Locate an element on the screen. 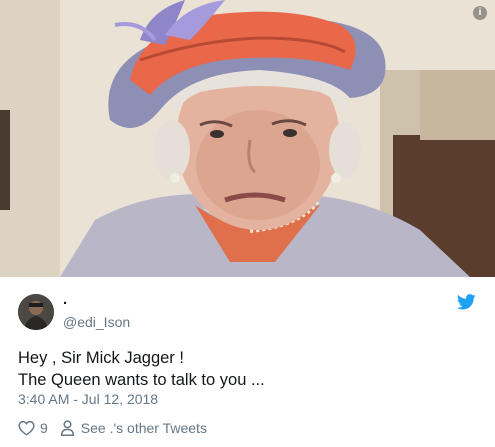  avatar-image is located at coordinates (36, 312).